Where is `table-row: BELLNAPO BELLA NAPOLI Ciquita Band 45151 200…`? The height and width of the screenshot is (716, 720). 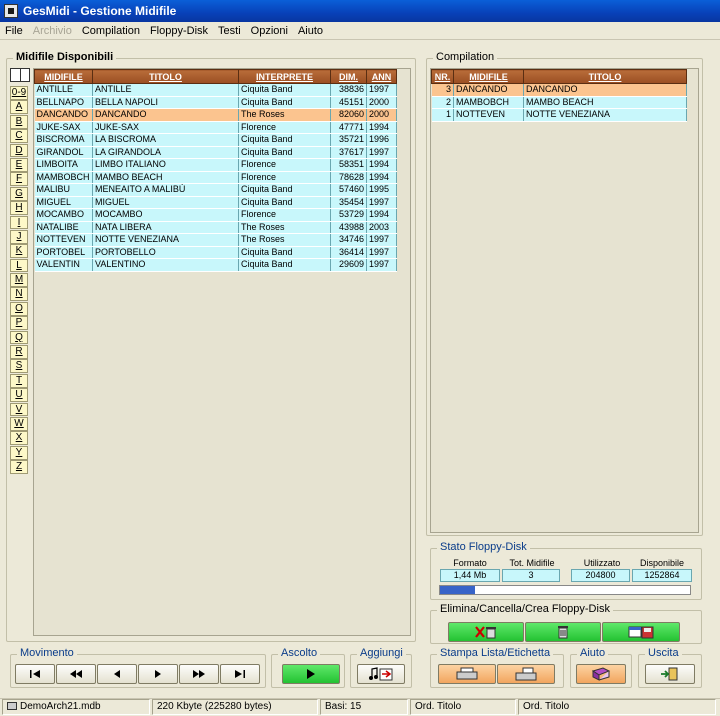
table-row: BELLNAPO BELLA NAPOLI Ciquita Band 45151 200… is located at coordinates (215, 102).